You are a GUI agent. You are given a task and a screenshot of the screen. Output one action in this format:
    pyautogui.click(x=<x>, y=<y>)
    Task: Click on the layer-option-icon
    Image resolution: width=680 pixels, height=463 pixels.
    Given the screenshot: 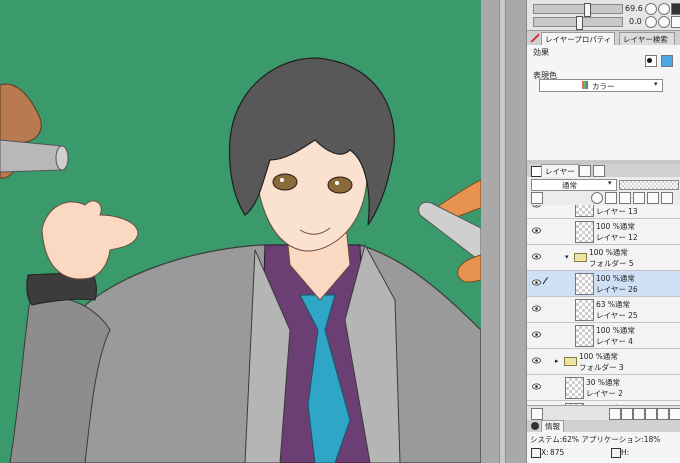 What is the action you would take?
    pyautogui.click(x=537, y=198)
    